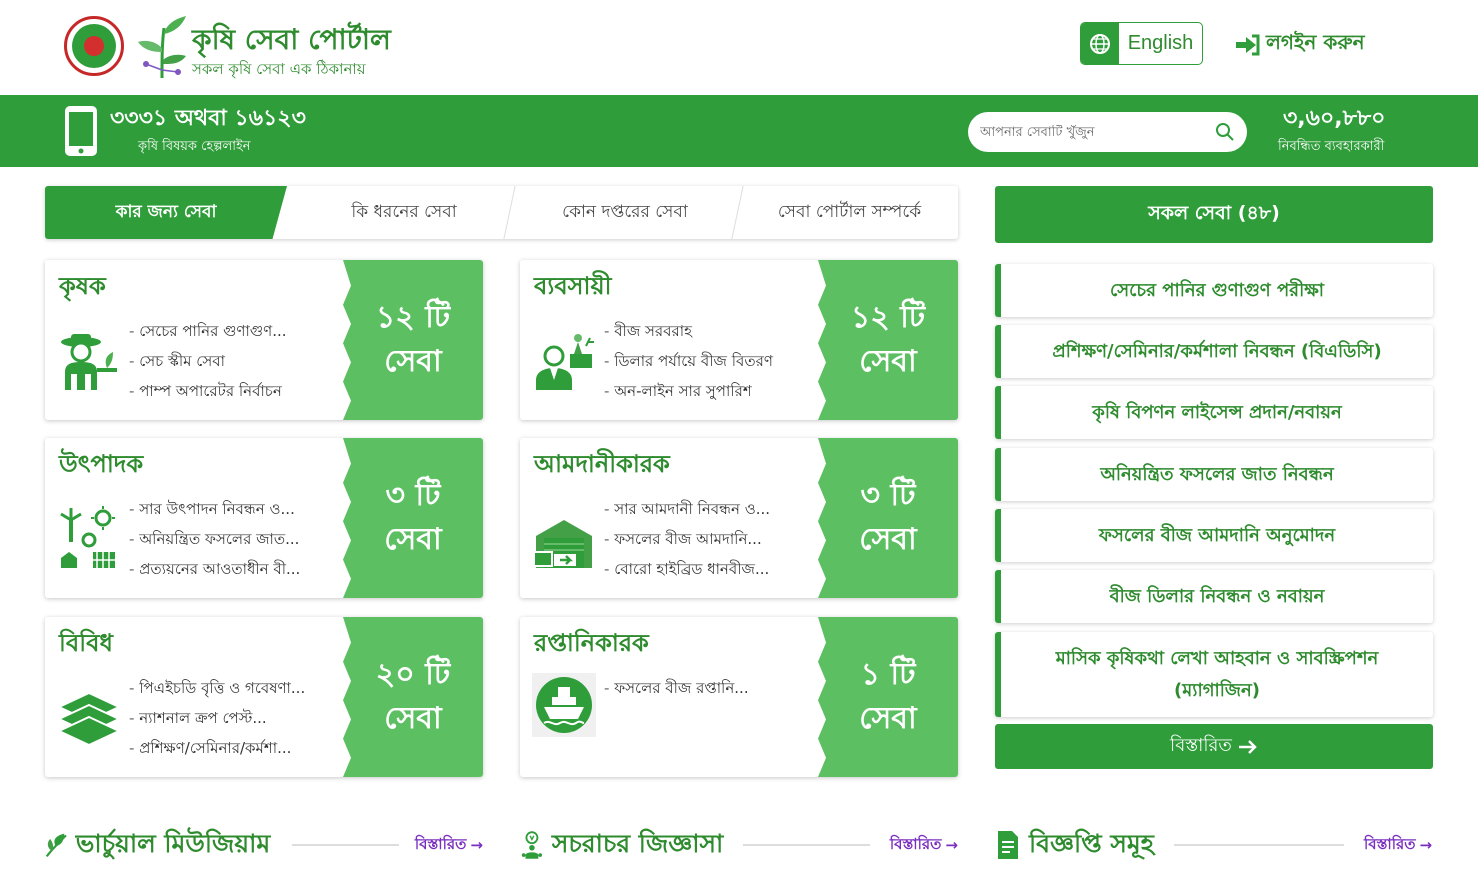 The height and width of the screenshot is (870, 1478). Describe the element at coordinates (101, 464) in the screenshot. I see `card-title: উৎপাদক` at that location.